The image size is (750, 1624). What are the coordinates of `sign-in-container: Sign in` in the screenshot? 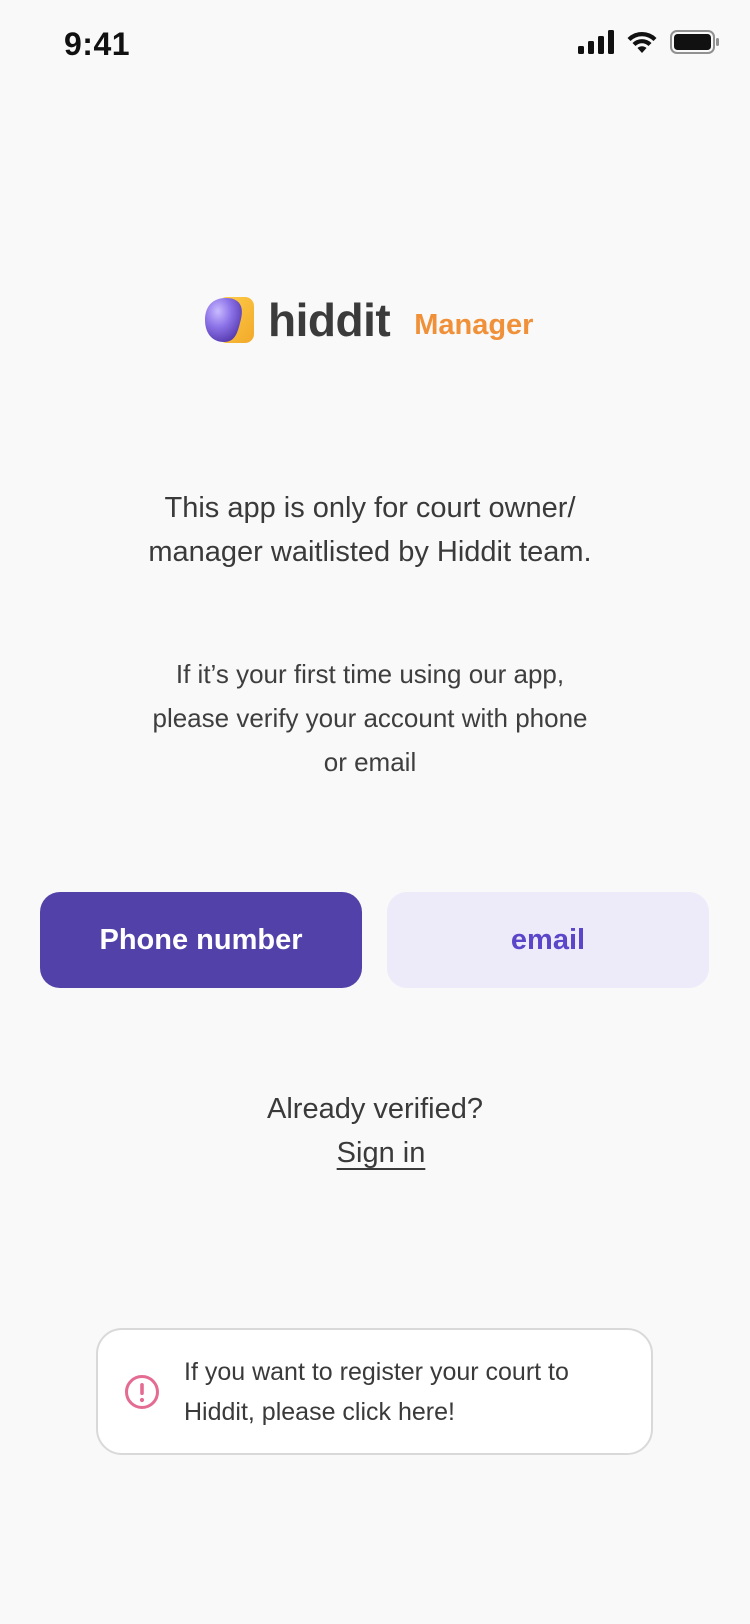 It's located at (375, 1153).